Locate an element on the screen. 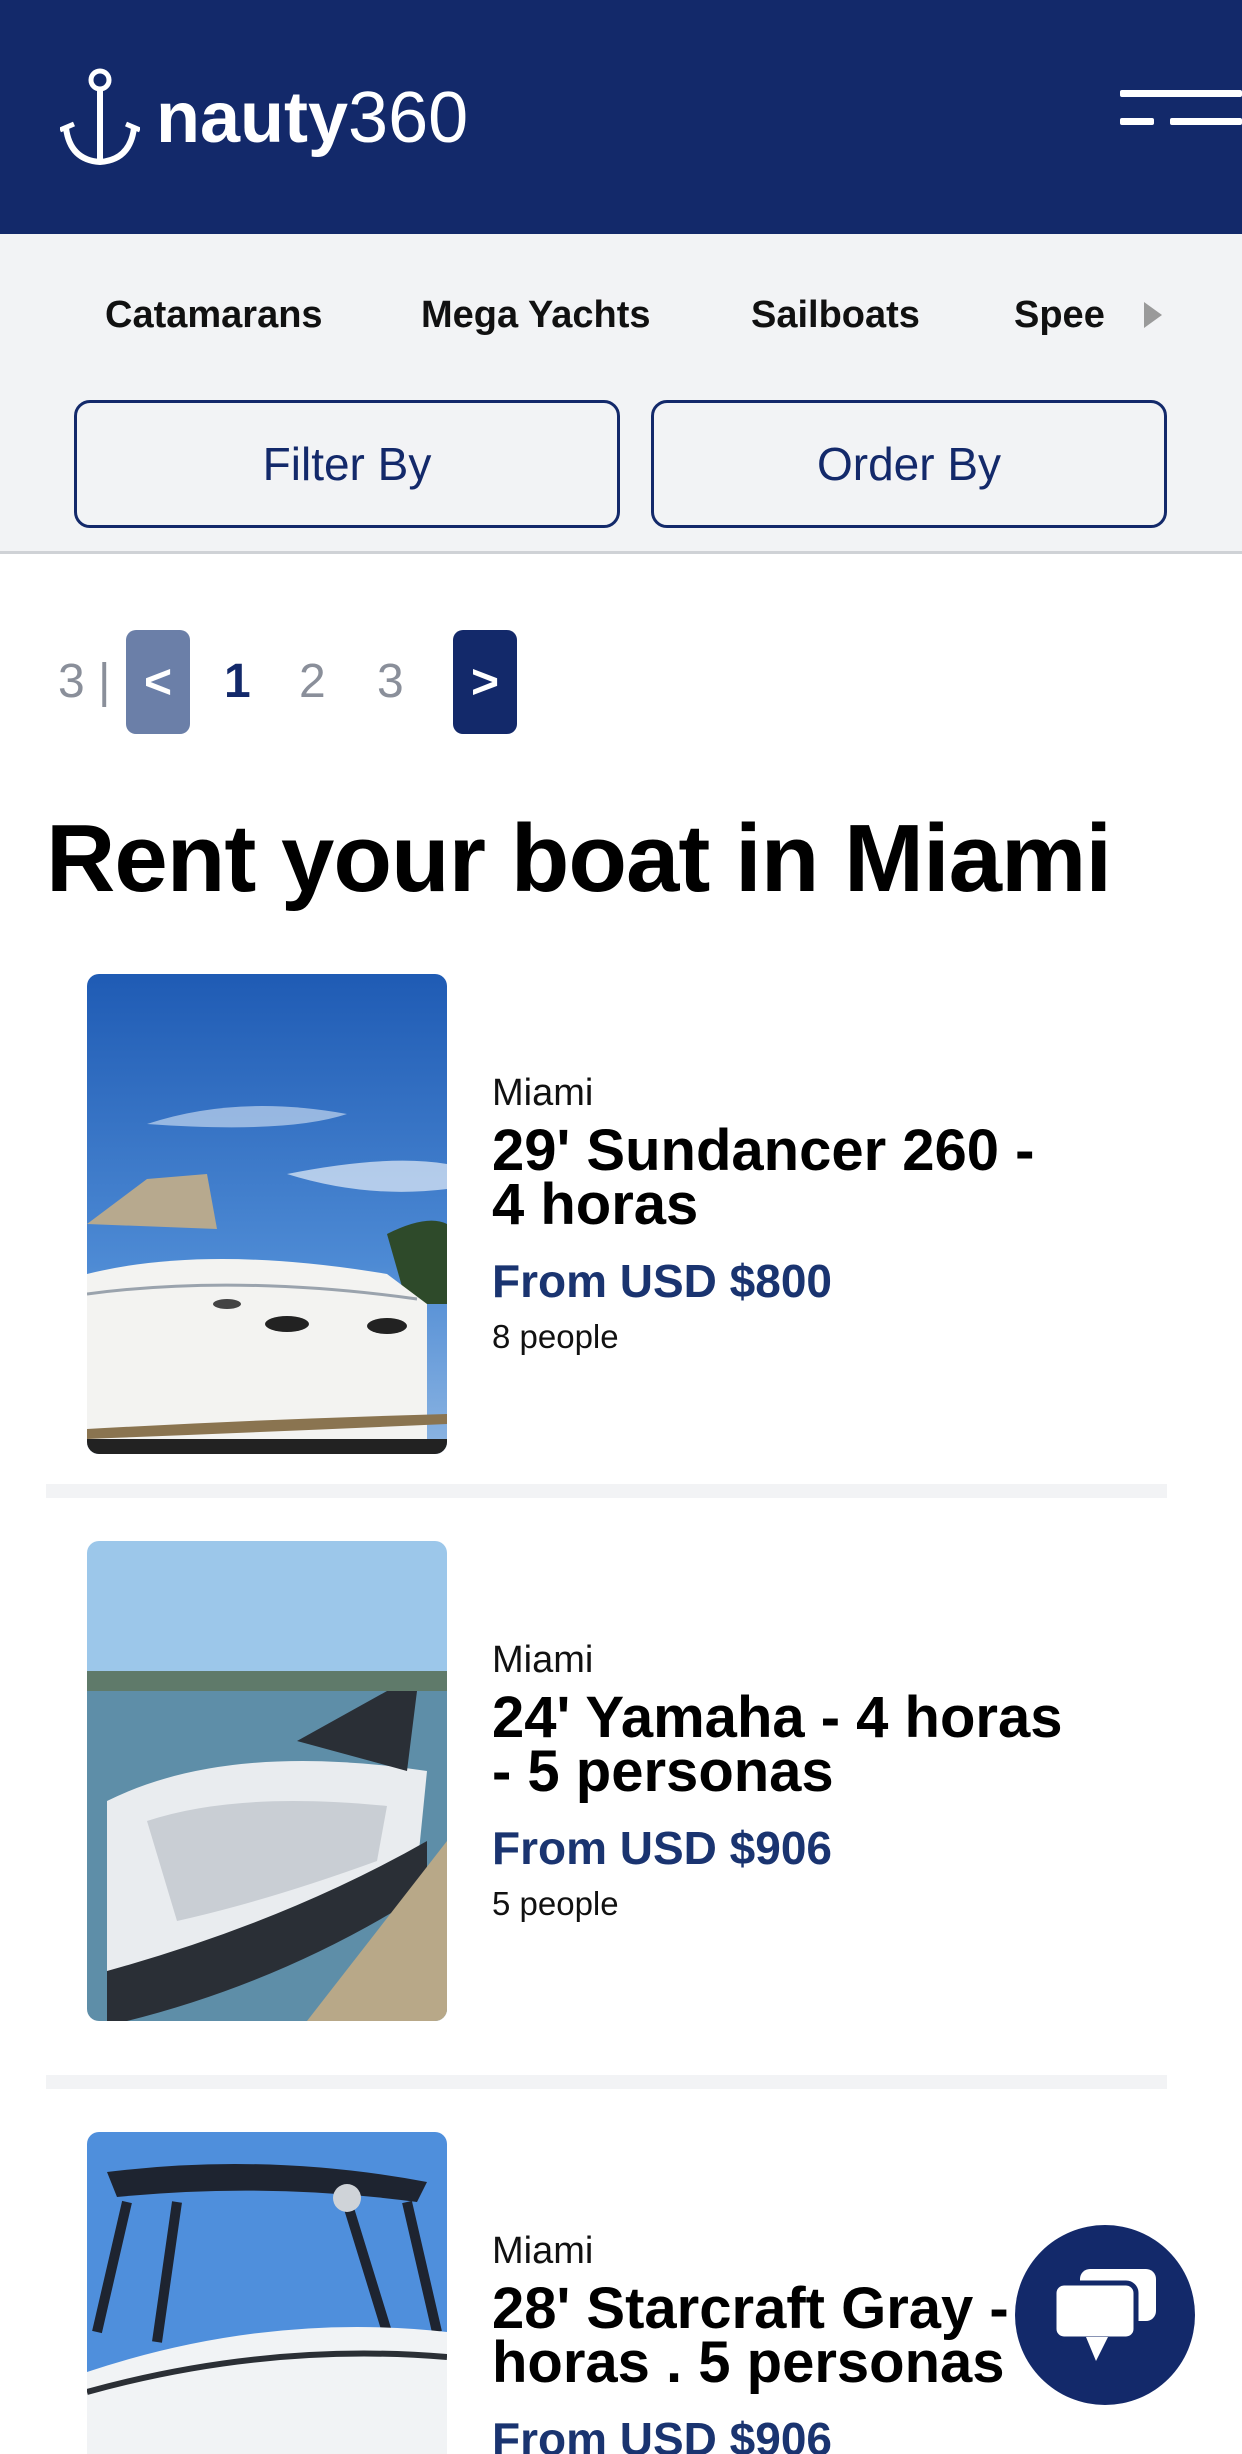 This screenshot has height=2454, width=1242. page-number: 3 is located at coordinates (390, 681).